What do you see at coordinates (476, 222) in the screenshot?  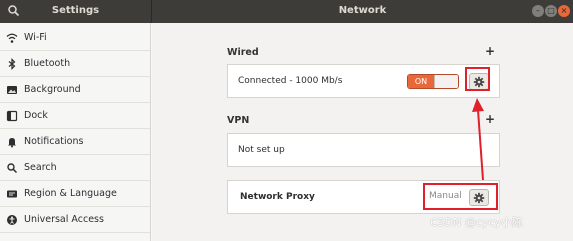 I see `watermark: CSDN @cycy小陈` at bounding box center [476, 222].